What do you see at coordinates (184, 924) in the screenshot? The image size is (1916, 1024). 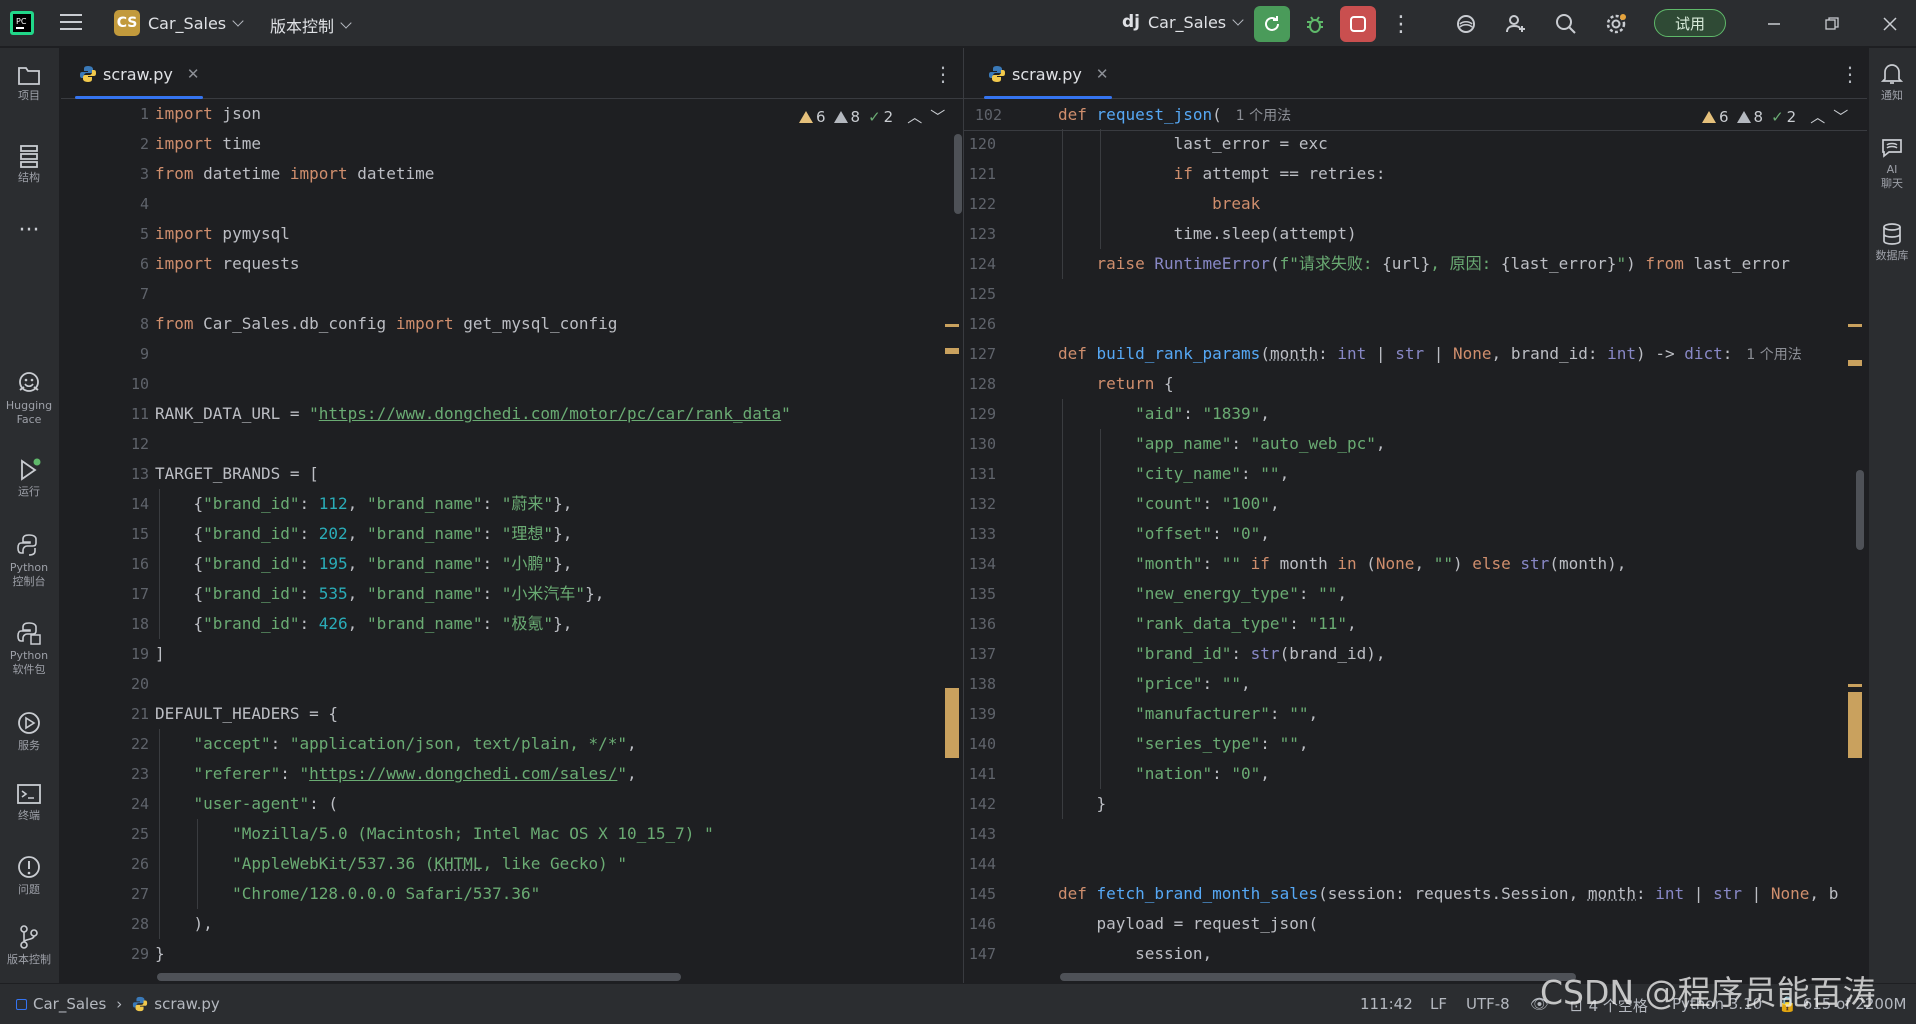 I see `code-line: ),` at bounding box center [184, 924].